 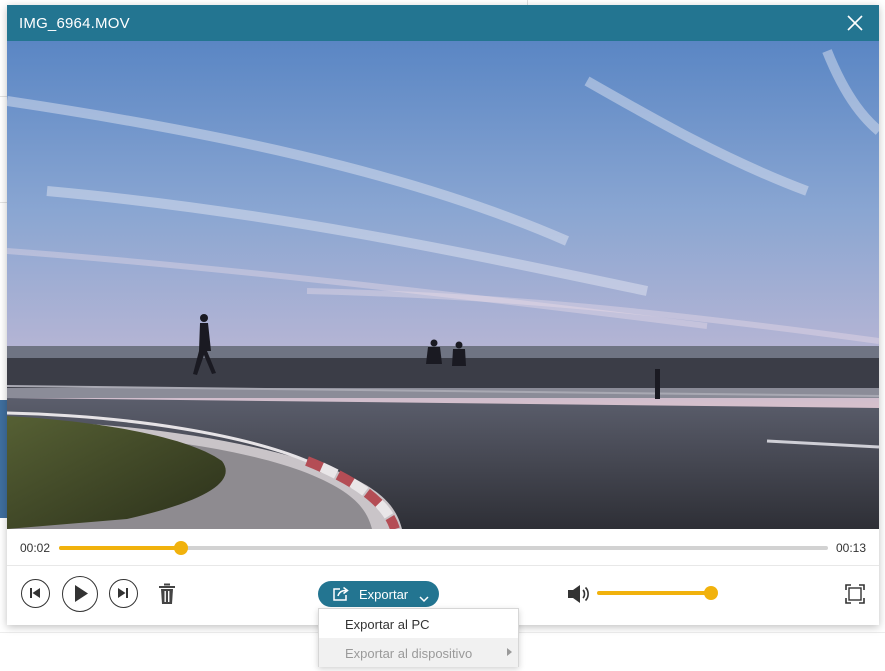 What do you see at coordinates (384, 594) in the screenshot?
I see `export-label: Exportar` at bounding box center [384, 594].